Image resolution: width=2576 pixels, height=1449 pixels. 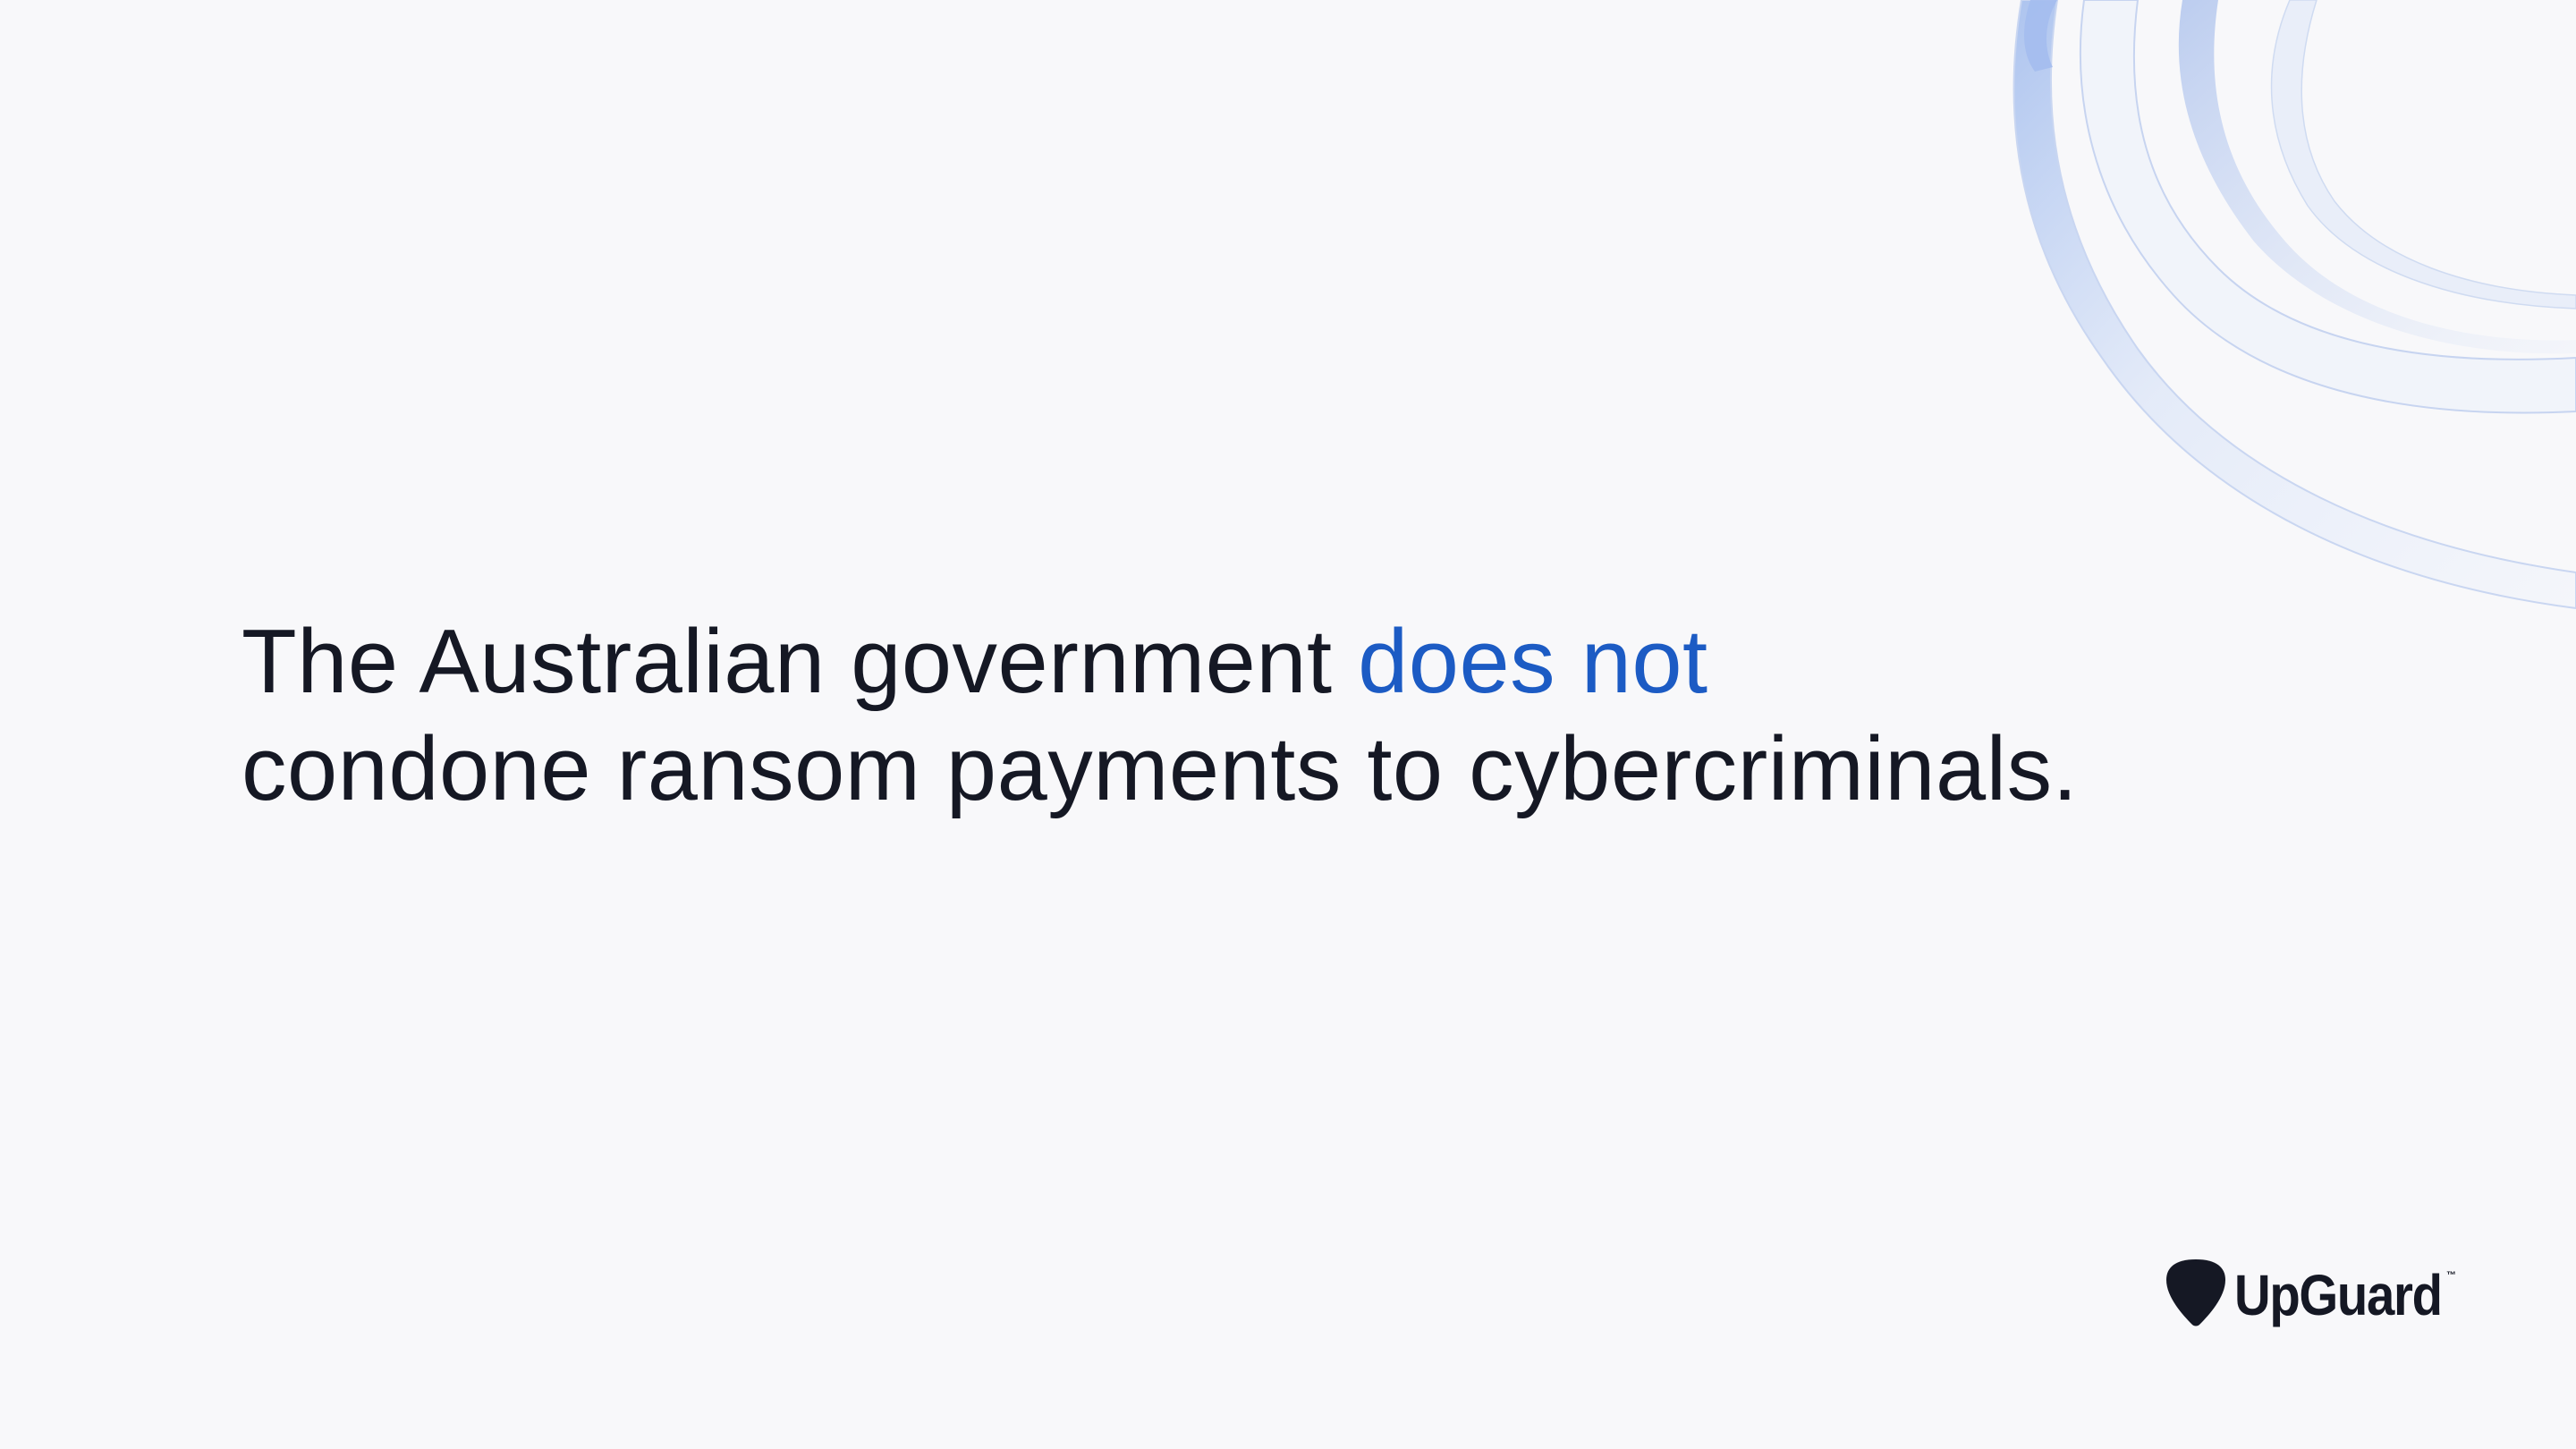 What do you see at coordinates (2451, 1275) in the screenshot?
I see `trademark-symbol: ™` at bounding box center [2451, 1275].